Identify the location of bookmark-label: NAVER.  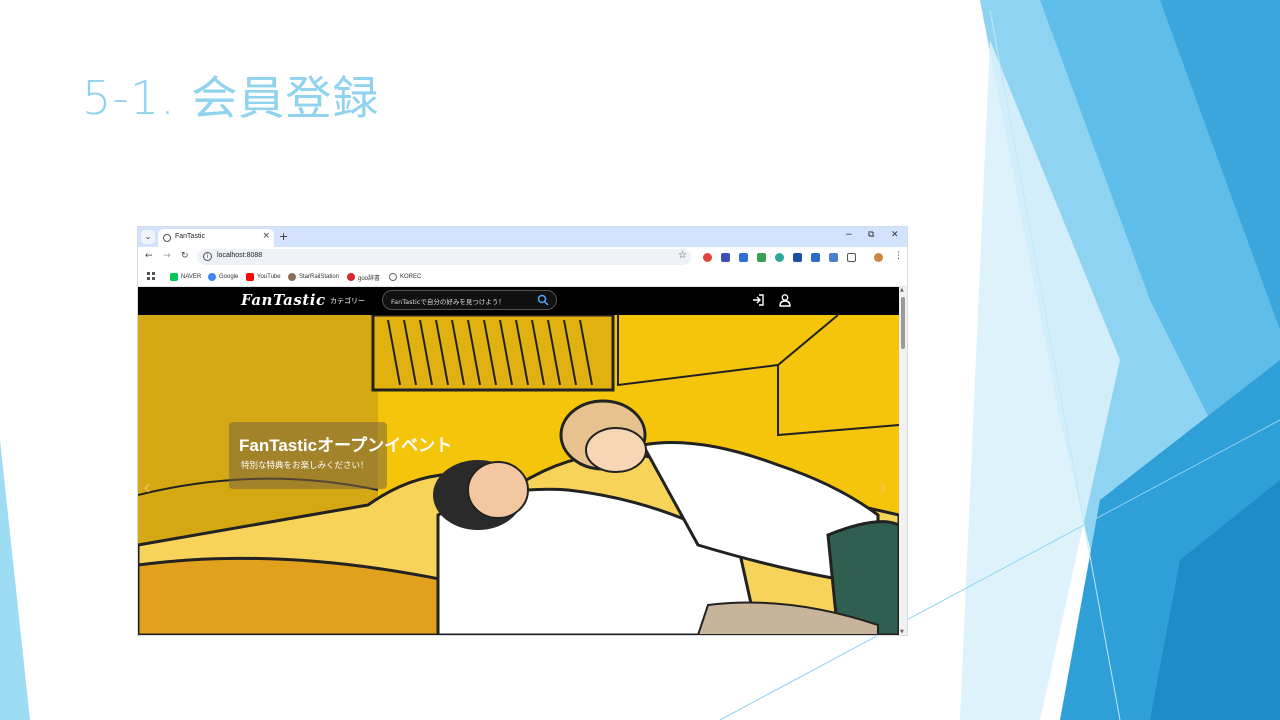
(191, 277).